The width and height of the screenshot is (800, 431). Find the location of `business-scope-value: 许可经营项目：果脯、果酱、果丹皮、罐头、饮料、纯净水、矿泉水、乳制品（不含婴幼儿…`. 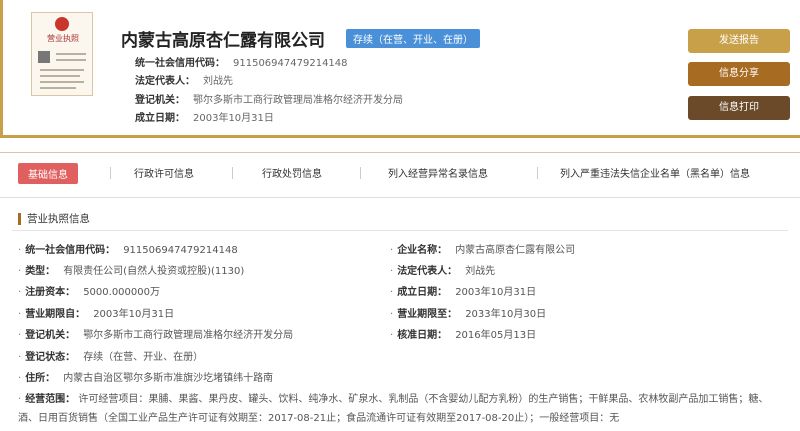

business-scope-value: 许可经营项目：果脯、果酱、果丹皮、罐头、饮料、纯净水、矿泉水、乳制品（不含婴幼儿… is located at coordinates (393, 409).